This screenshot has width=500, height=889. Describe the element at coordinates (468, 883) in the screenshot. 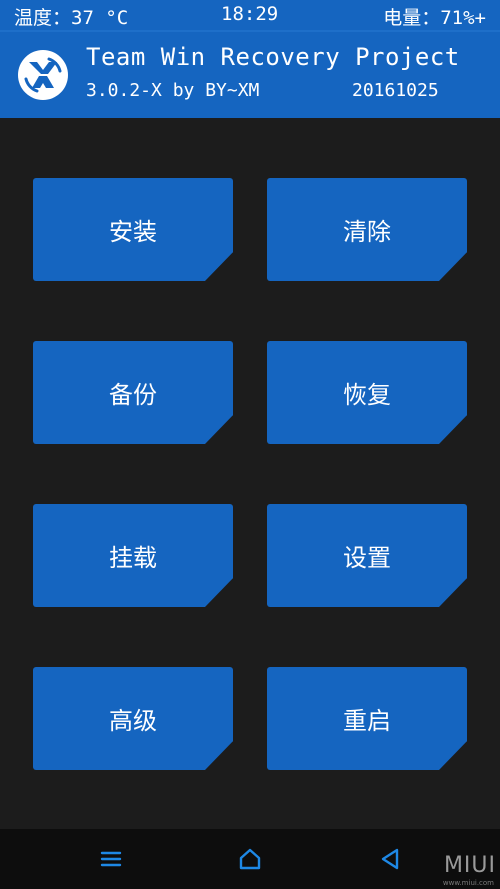

I see `miui-watermark-url: www.miui.com` at that location.